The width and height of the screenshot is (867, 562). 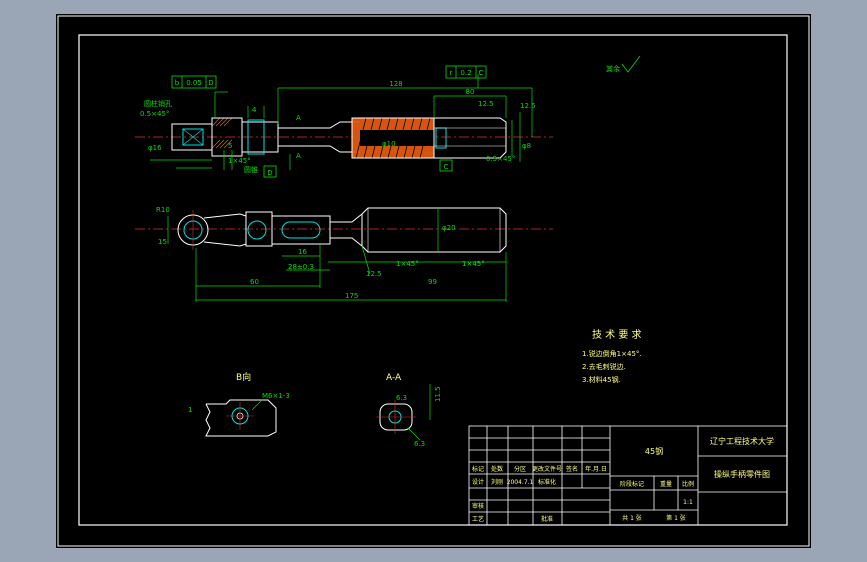 What do you see at coordinates (497, 469) in the screenshot?
I see `header-cell-2: 处数` at bounding box center [497, 469].